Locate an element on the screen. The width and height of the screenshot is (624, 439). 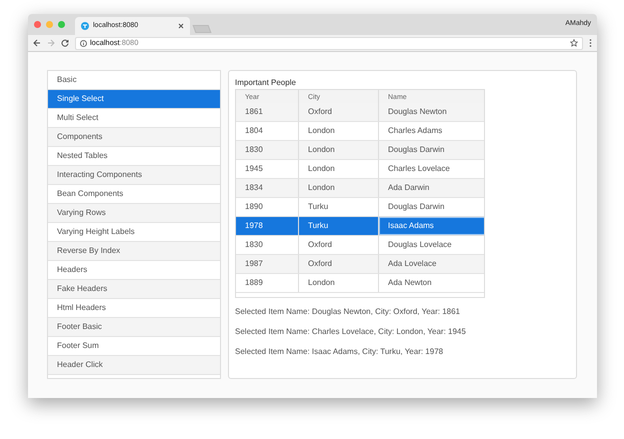
selection-message: Selected Item Name: Charles Lovelace, City: London, Year: 1945 is located at coordinates (351, 332).